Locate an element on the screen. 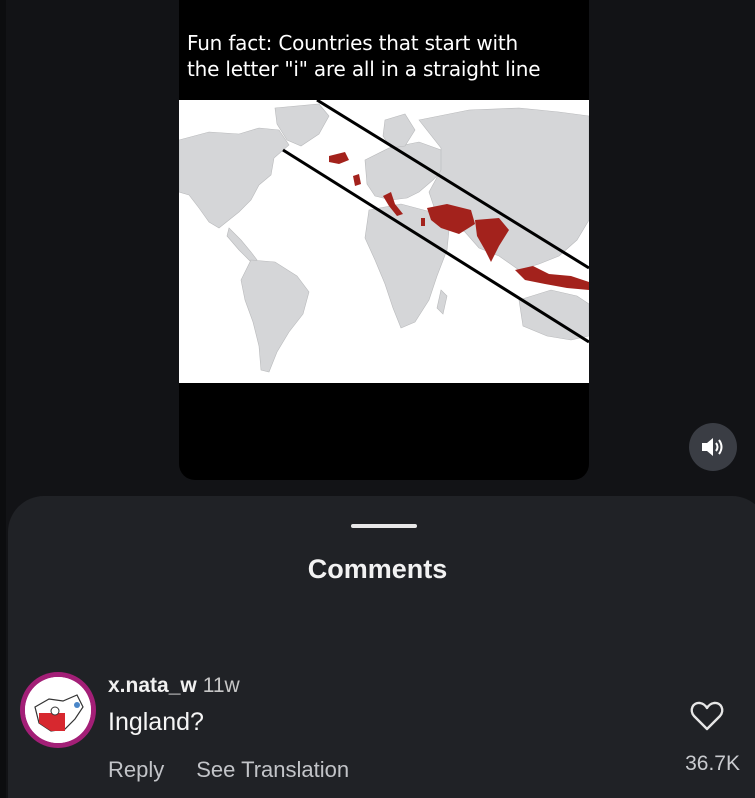 The width and height of the screenshot is (755, 798). mute-button is located at coordinates (713, 447).